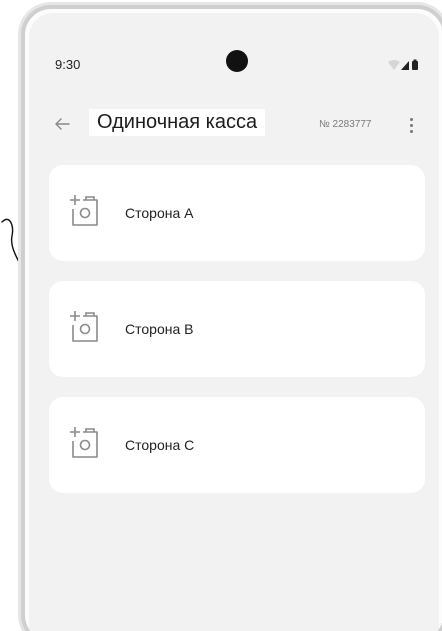  I want to click on status-icons, so click(403, 64).